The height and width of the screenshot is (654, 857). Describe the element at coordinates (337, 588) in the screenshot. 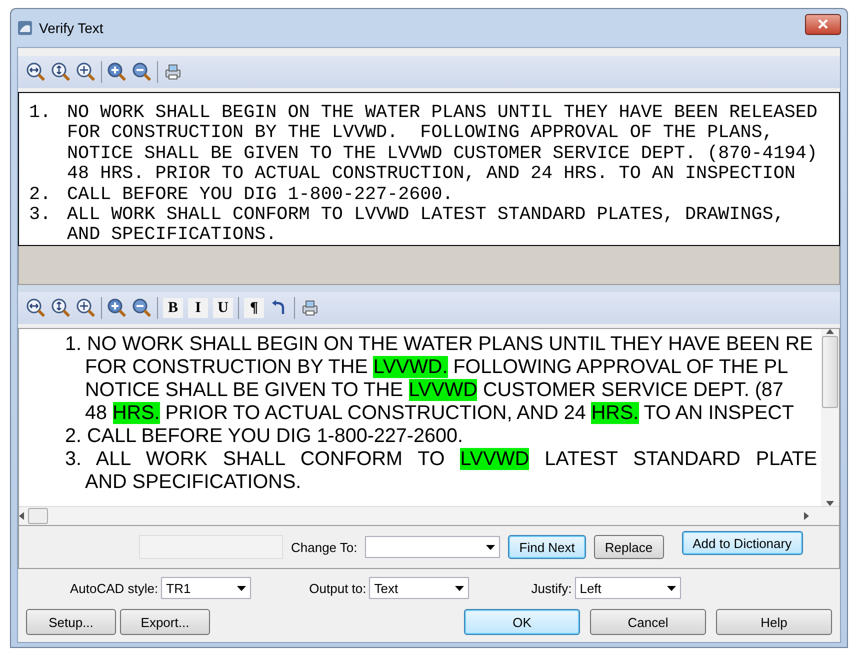

I see `field-label: Output to:` at that location.